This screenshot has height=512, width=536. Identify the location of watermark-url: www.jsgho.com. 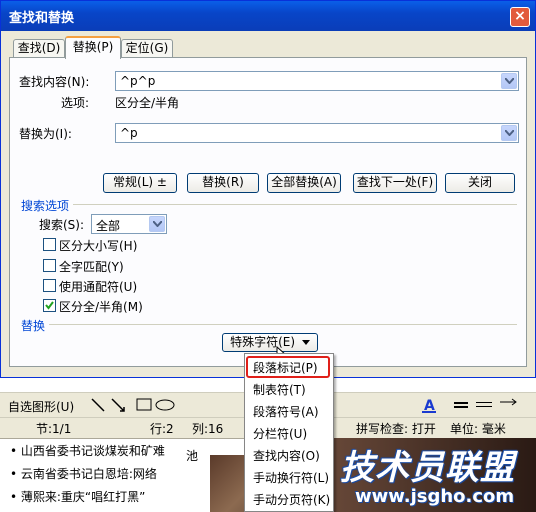
(435, 496).